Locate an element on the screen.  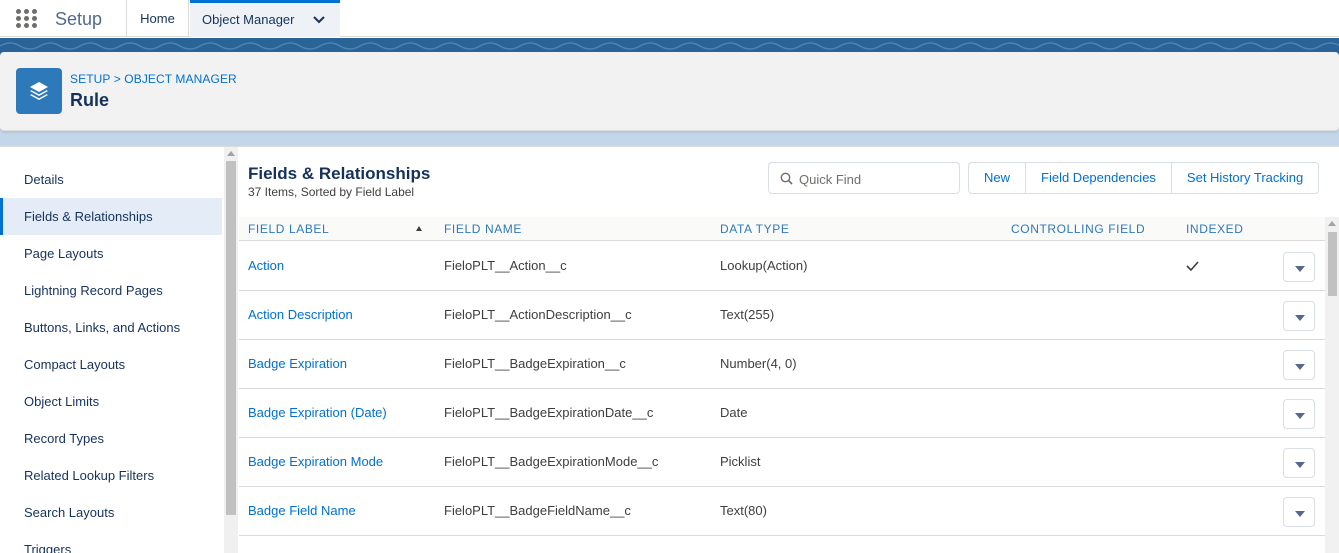
sidebar-item-compact-layouts: Compact Layouts is located at coordinates (111, 364).